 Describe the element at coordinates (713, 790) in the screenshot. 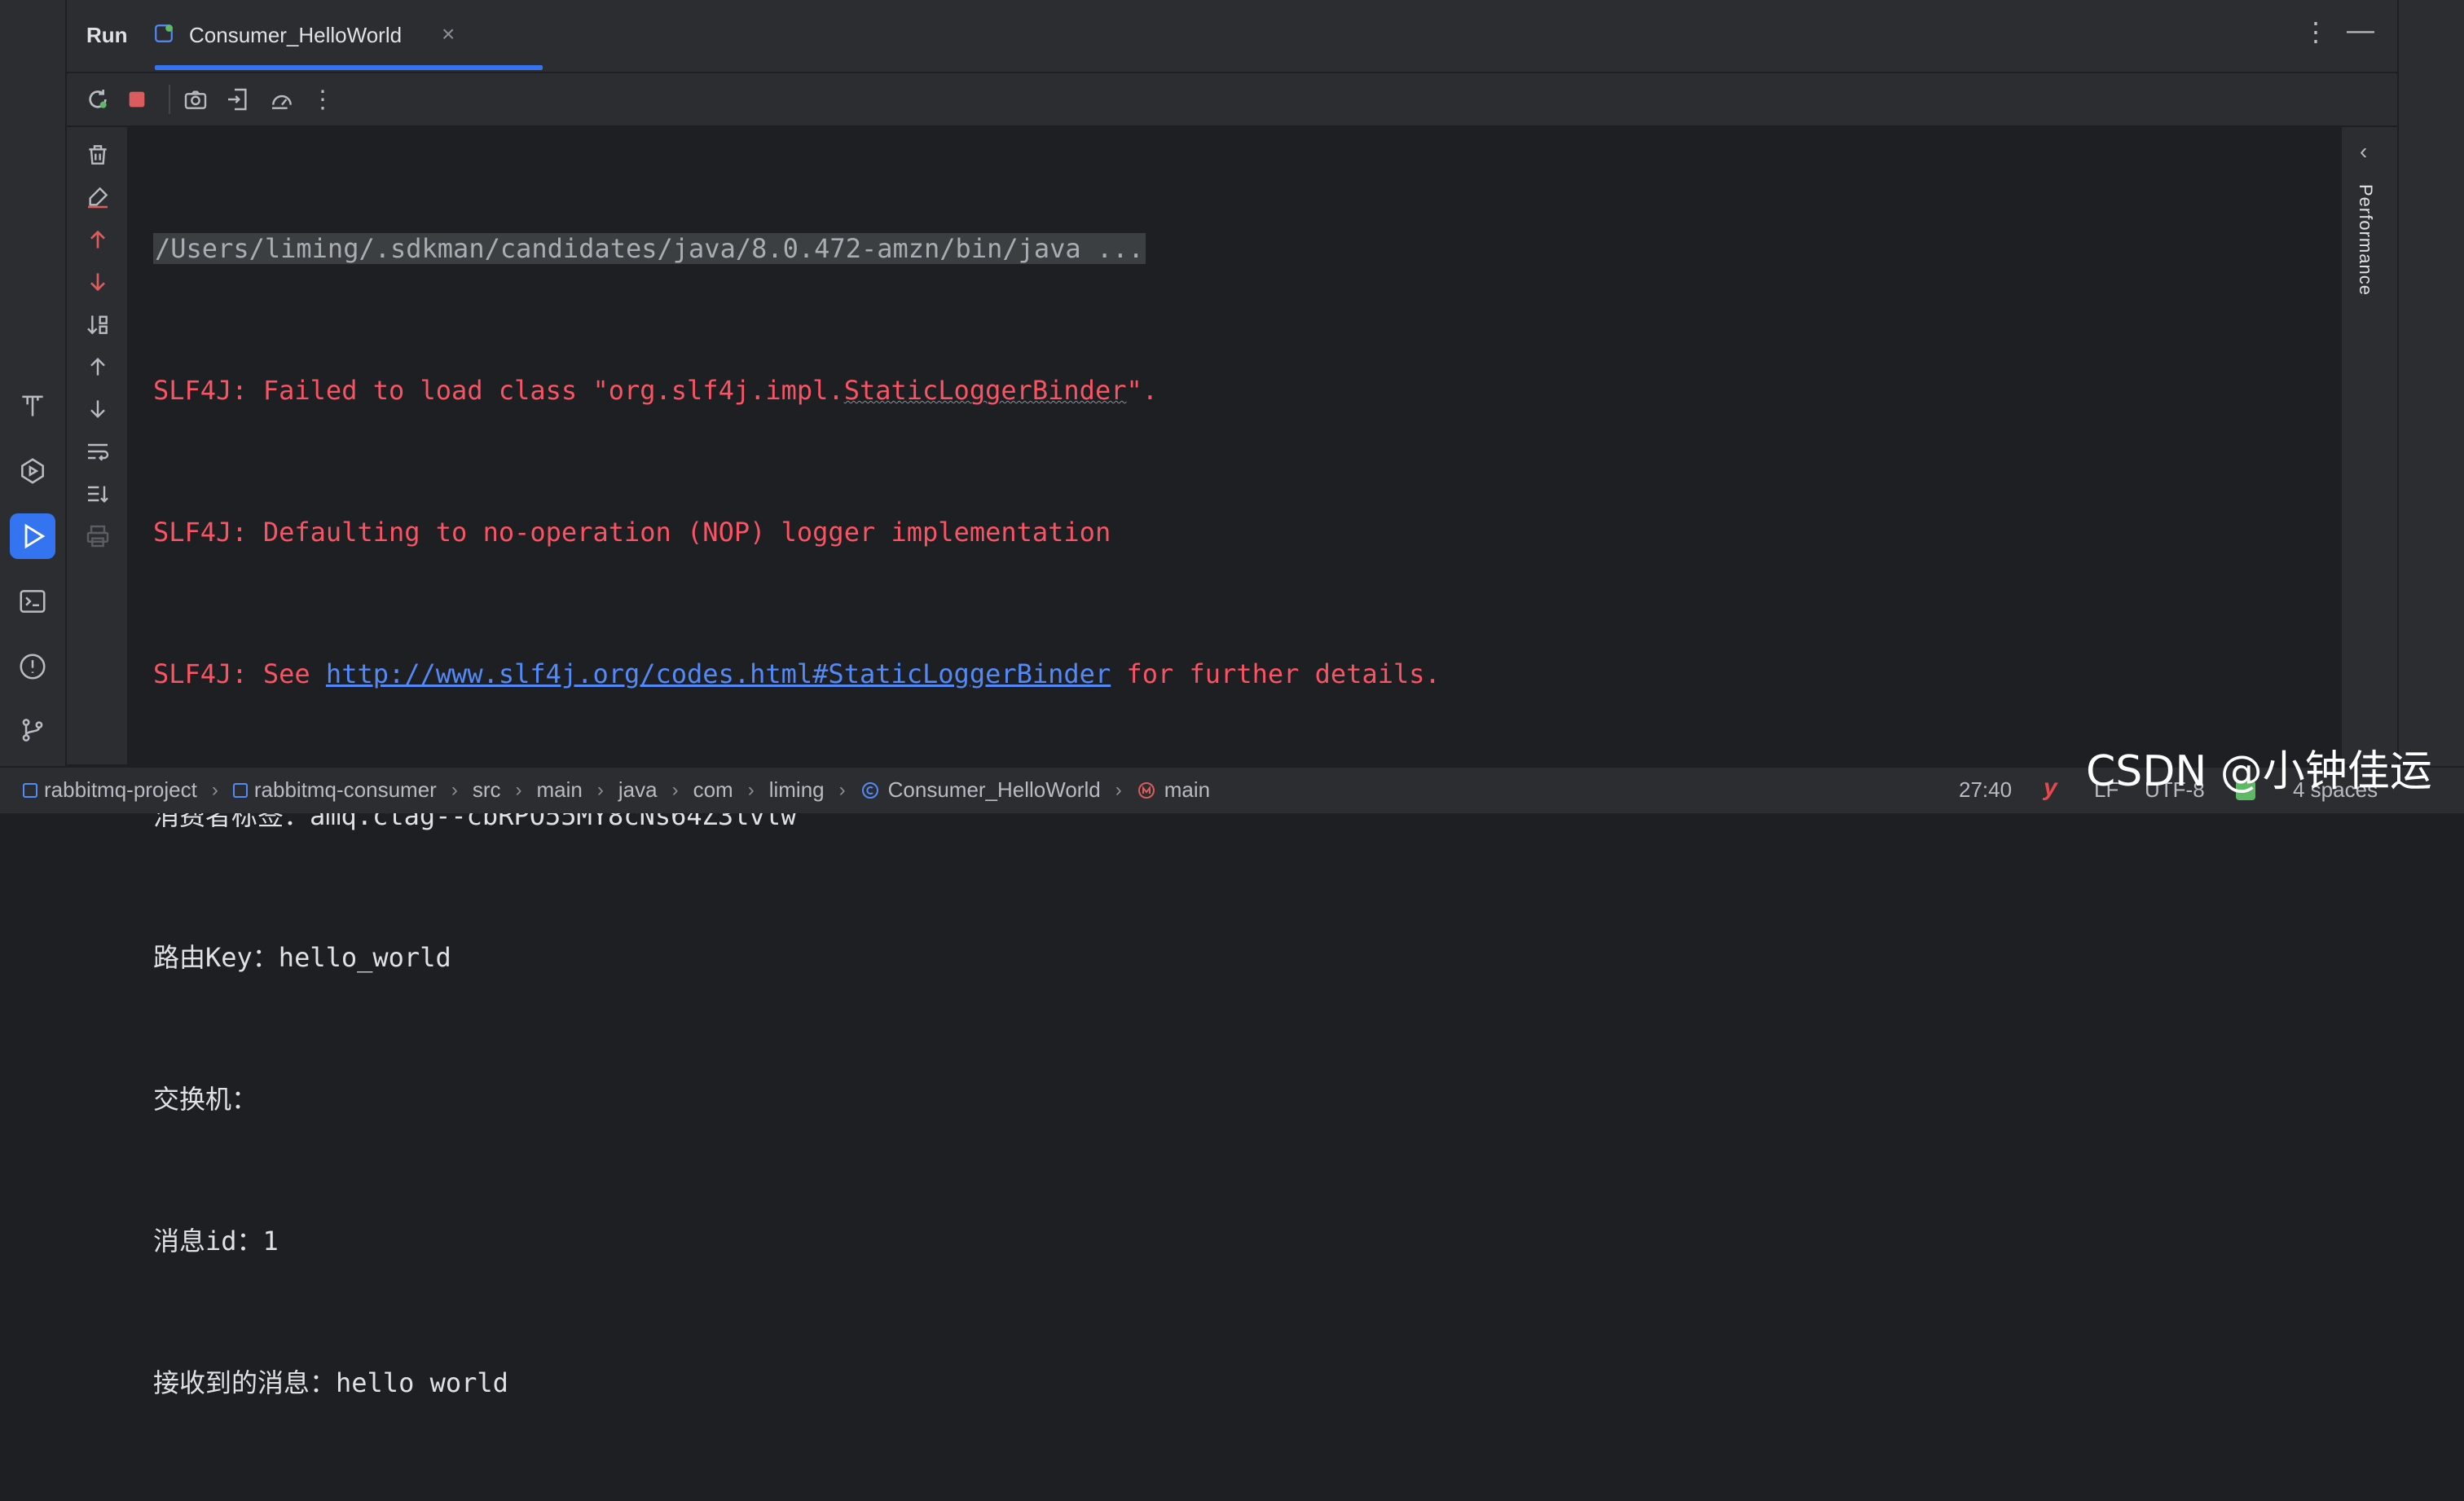

I see `breadcrumb-item: com` at that location.